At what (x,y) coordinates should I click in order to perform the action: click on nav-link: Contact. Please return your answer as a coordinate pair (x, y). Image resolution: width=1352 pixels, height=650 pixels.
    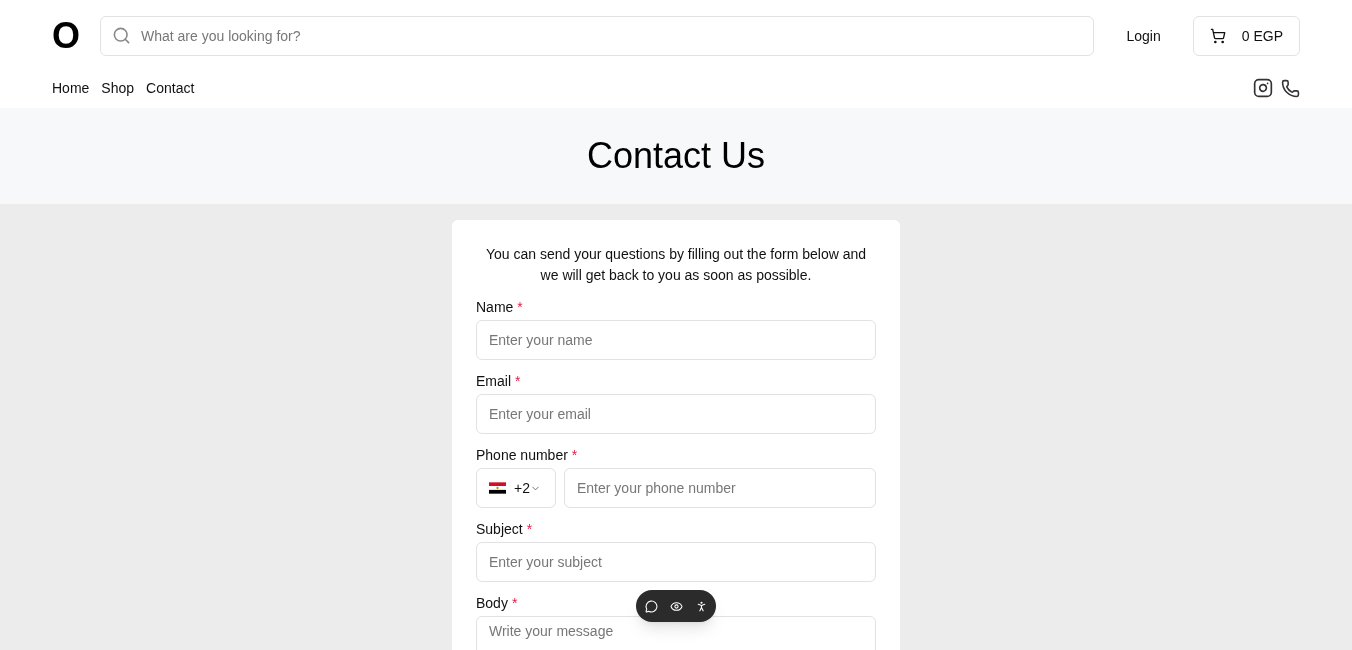
    Looking at the image, I should click on (170, 88).